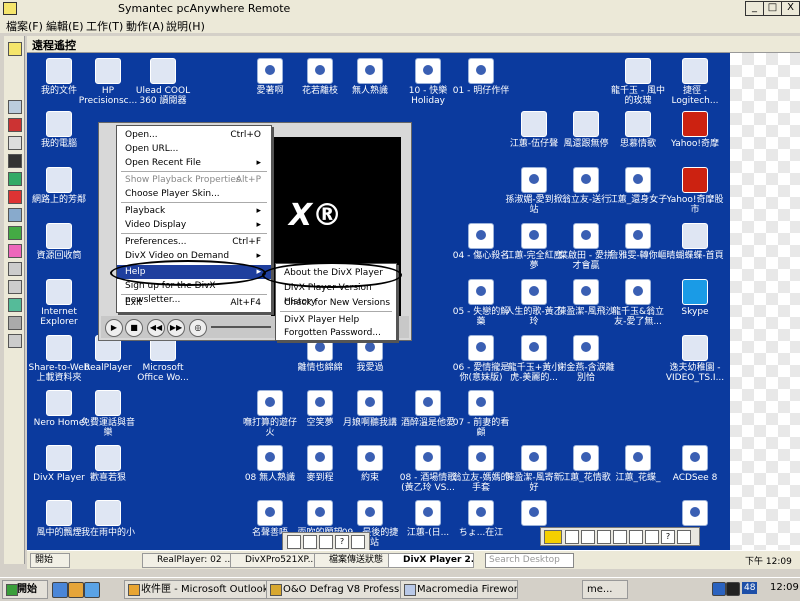 This screenshot has width=800, height=601. I want to click on minimize-button: _, so click(754, 8).